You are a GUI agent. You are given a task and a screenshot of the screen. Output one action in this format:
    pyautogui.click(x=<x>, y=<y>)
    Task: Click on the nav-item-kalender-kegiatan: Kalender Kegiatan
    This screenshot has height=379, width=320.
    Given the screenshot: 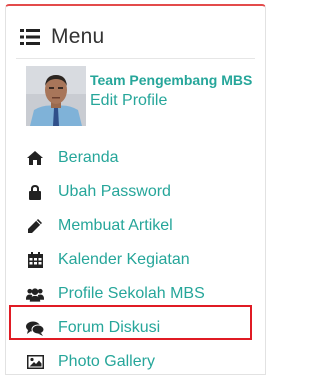 What is the action you would take?
    pyautogui.click(x=135, y=260)
    